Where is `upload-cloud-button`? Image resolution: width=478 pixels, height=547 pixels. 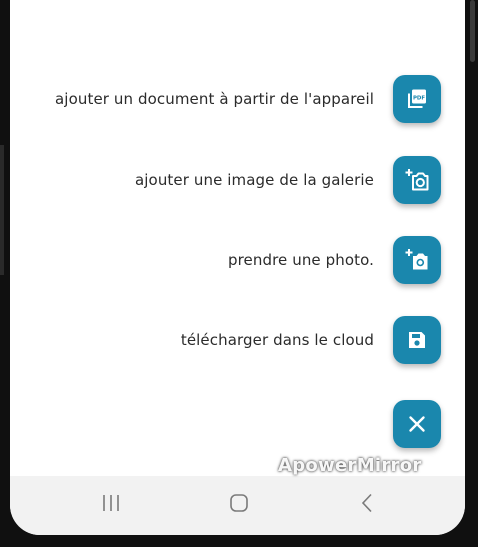 upload-cloud-button is located at coordinates (417, 340).